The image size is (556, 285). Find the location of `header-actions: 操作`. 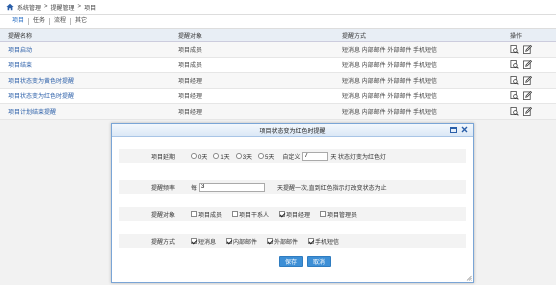

header-actions: 操作 is located at coordinates (516, 36).